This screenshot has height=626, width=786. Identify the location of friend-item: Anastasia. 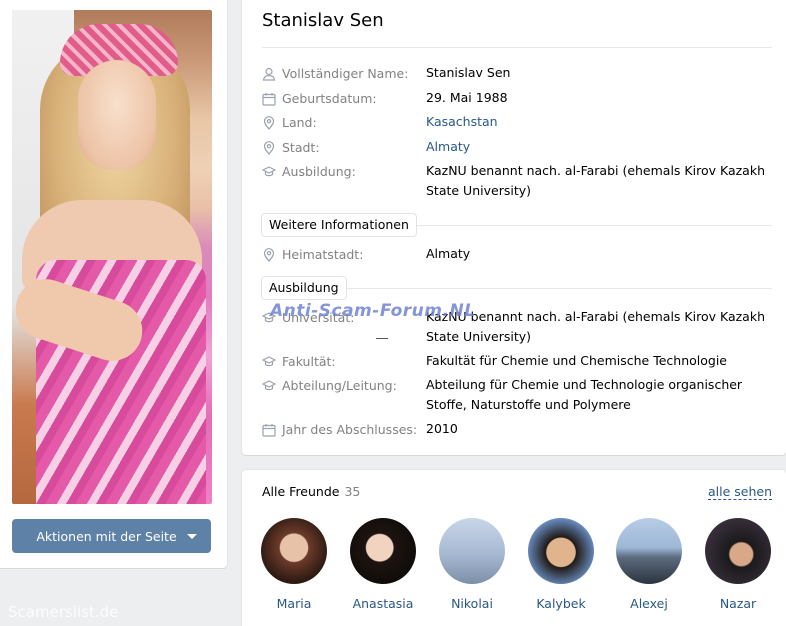
(383, 564).